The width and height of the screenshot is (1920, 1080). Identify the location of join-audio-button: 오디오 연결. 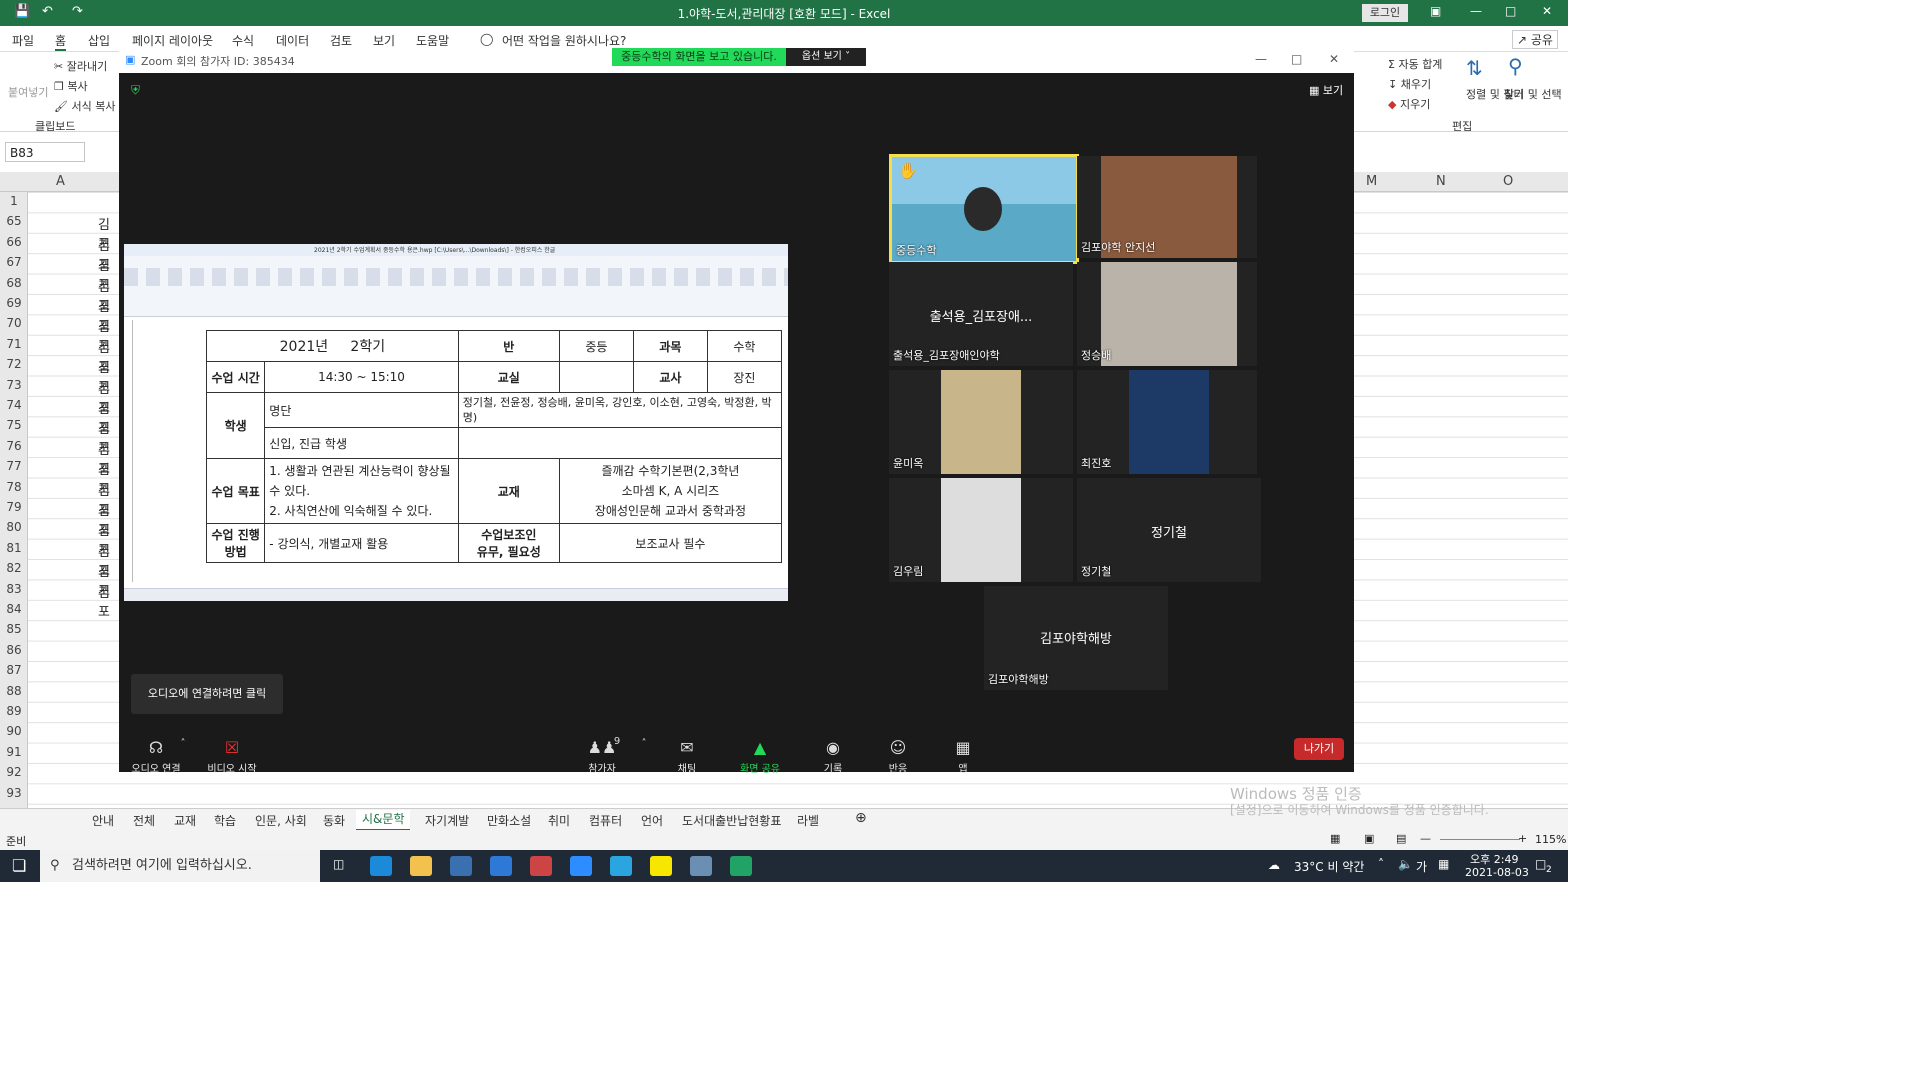
(156, 767).